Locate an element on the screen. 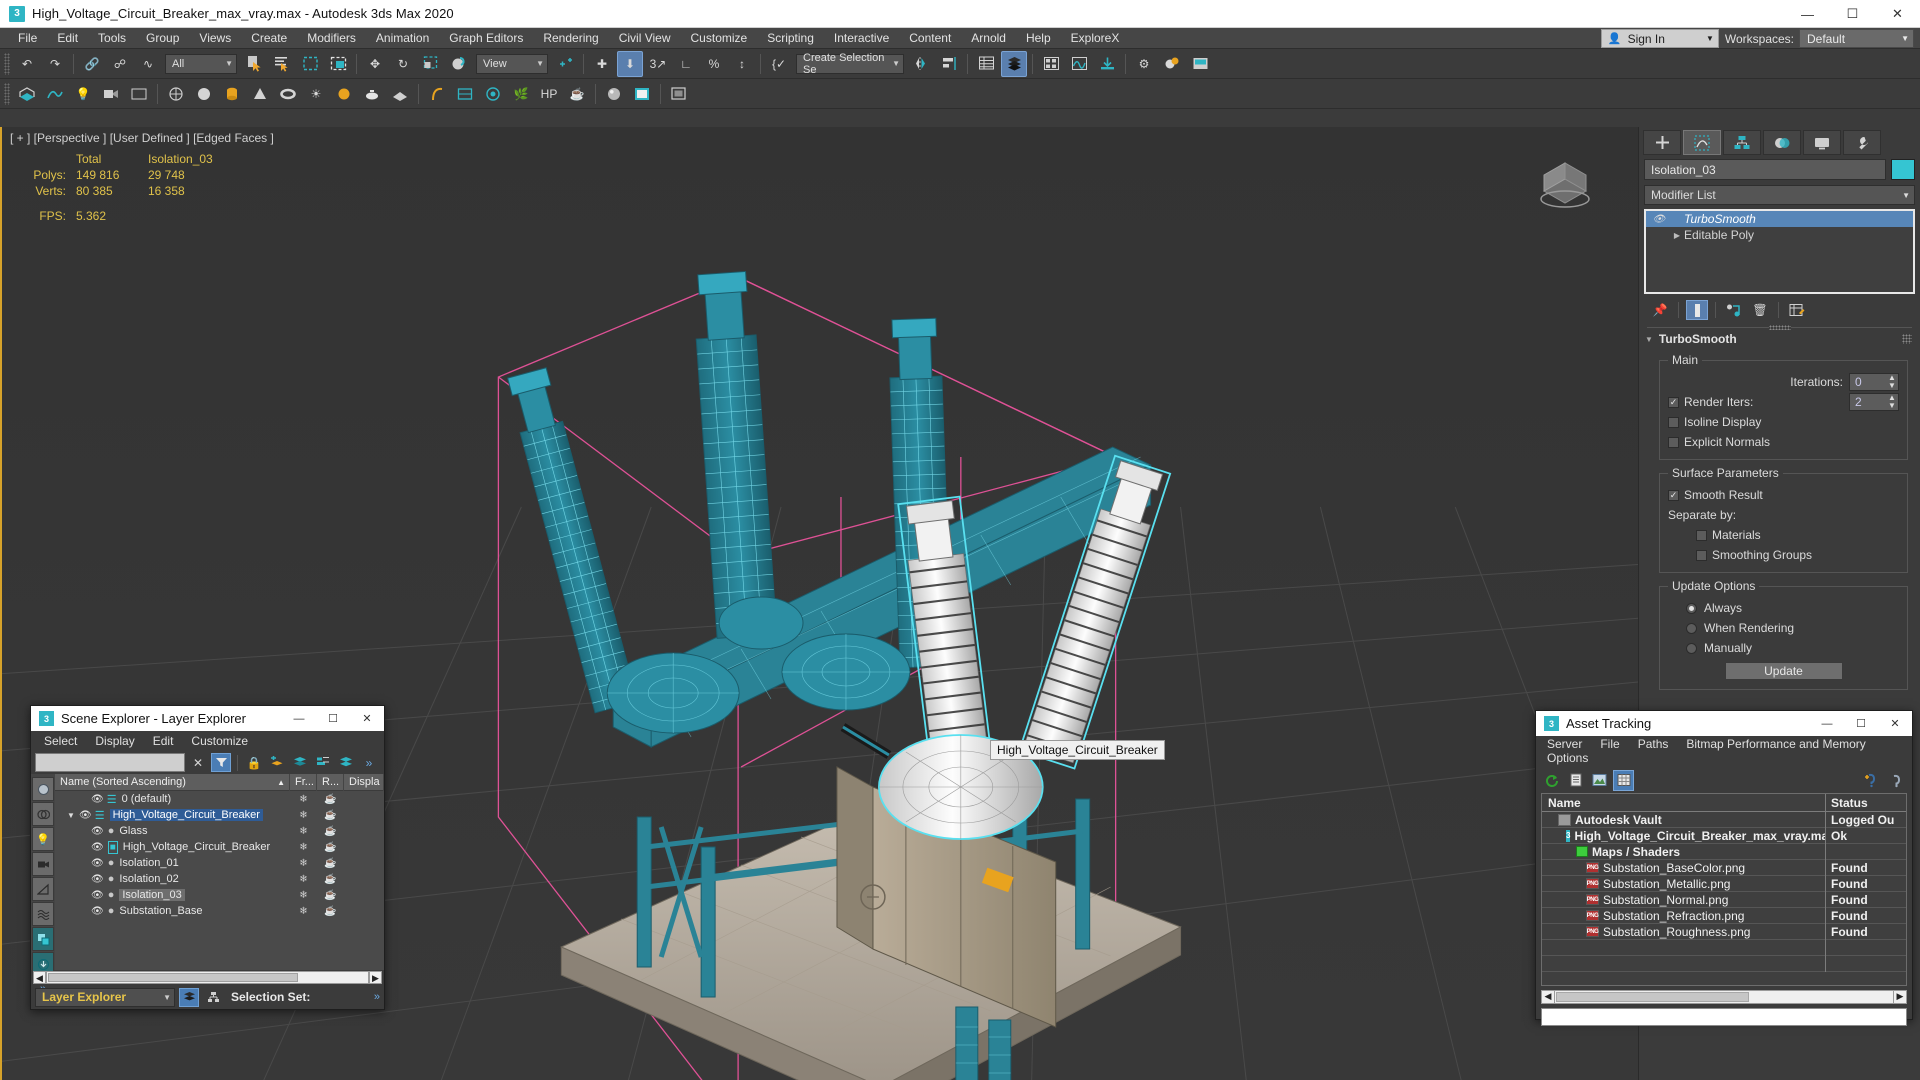 Image resolution: width=1920 pixels, height=1080 pixels. menu-item-rendering: Rendering is located at coordinates (570, 38).